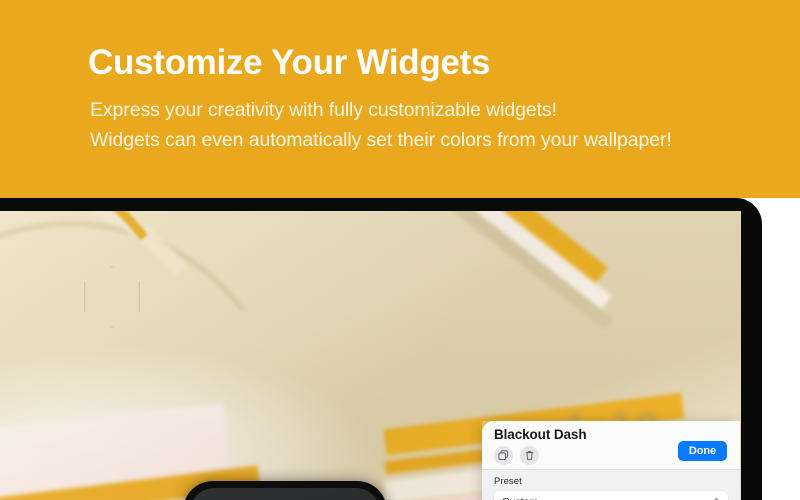 The height and width of the screenshot is (500, 800). What do you see at coordinates (520, 498) in the screenshot?
I see `preset-selected-value: Custom` at bounding box center [520, 498].